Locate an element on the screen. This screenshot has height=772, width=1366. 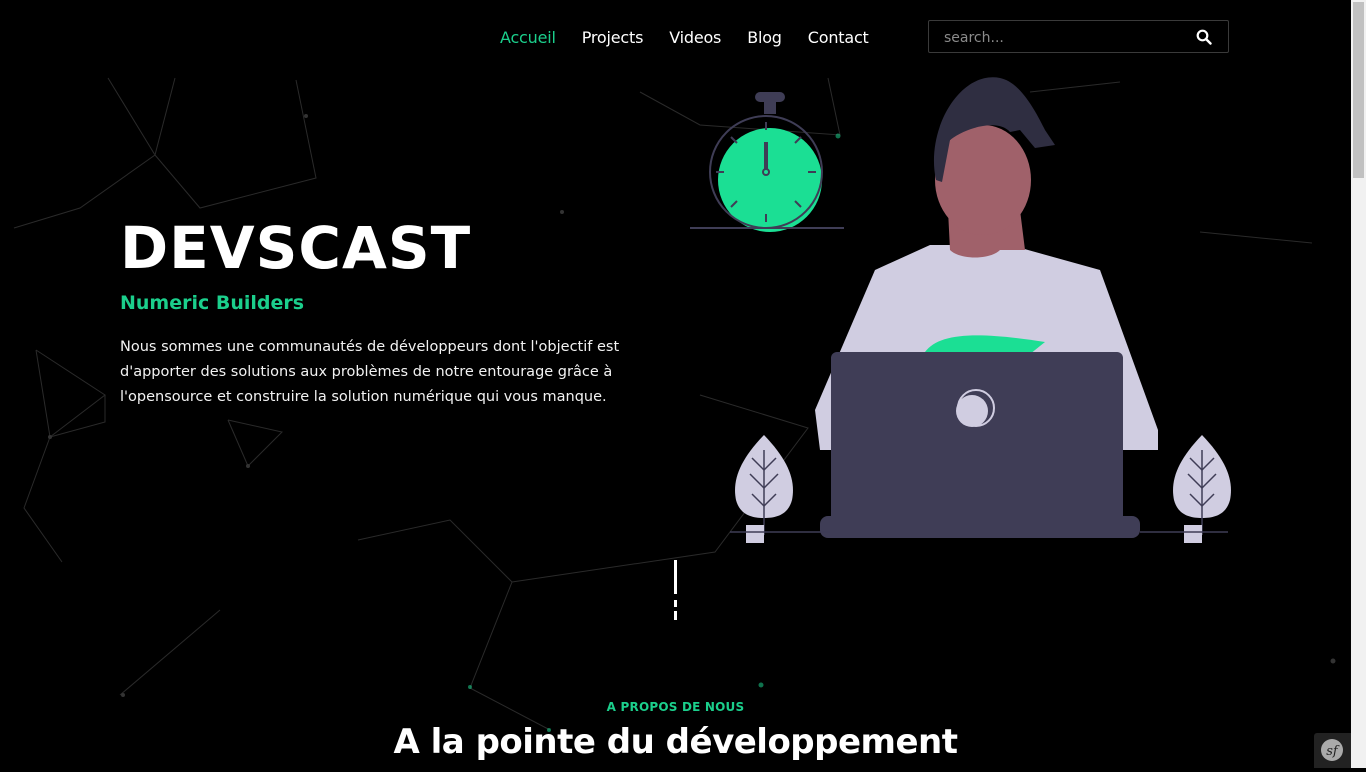
symfony-icon: sf is located at coordinates (1332, 750).